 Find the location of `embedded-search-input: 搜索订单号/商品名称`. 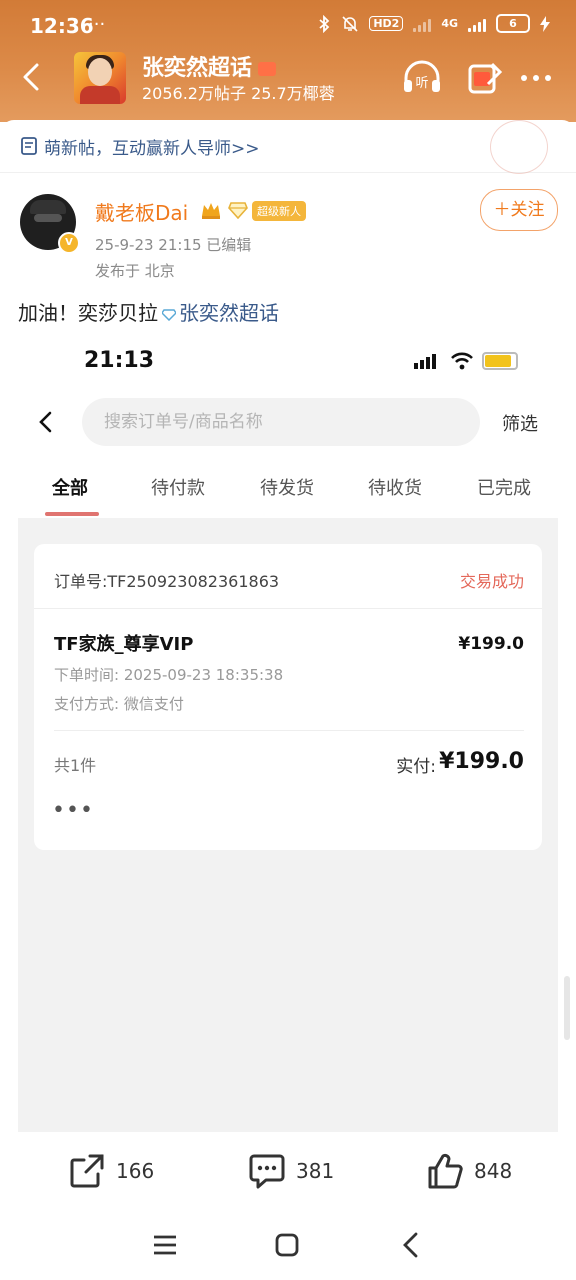

embedded-search-input: 搜索订单号/商品名称 is located at coordinates (281, 422).